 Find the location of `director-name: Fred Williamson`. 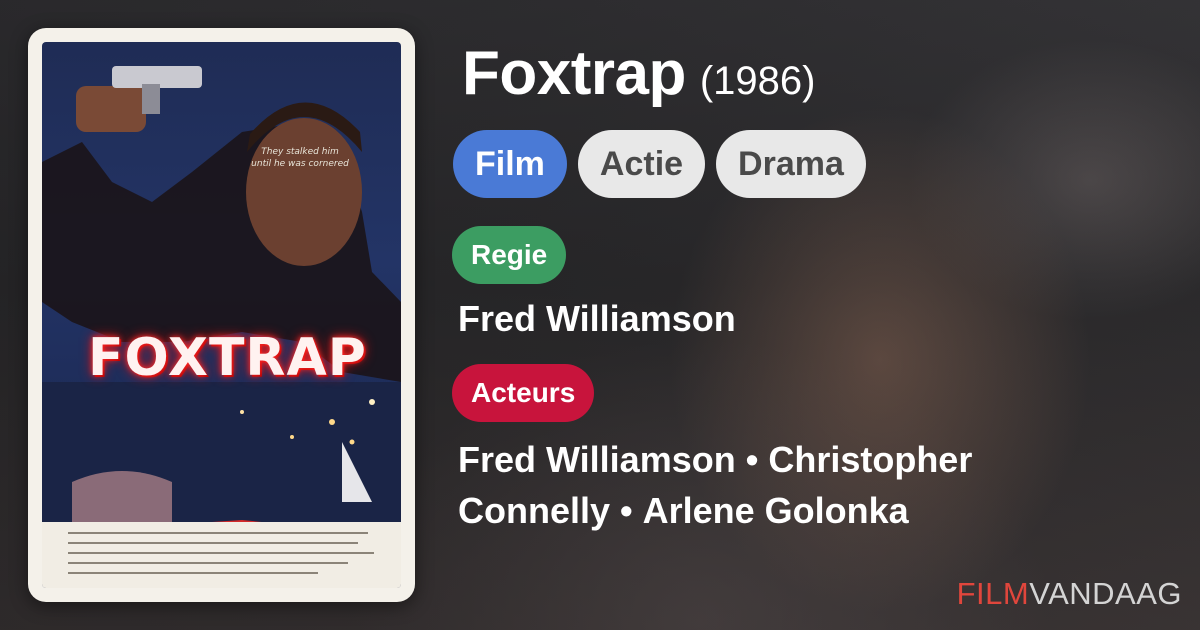

director-name: Fred Williamson is located at coordinates (597, 319).